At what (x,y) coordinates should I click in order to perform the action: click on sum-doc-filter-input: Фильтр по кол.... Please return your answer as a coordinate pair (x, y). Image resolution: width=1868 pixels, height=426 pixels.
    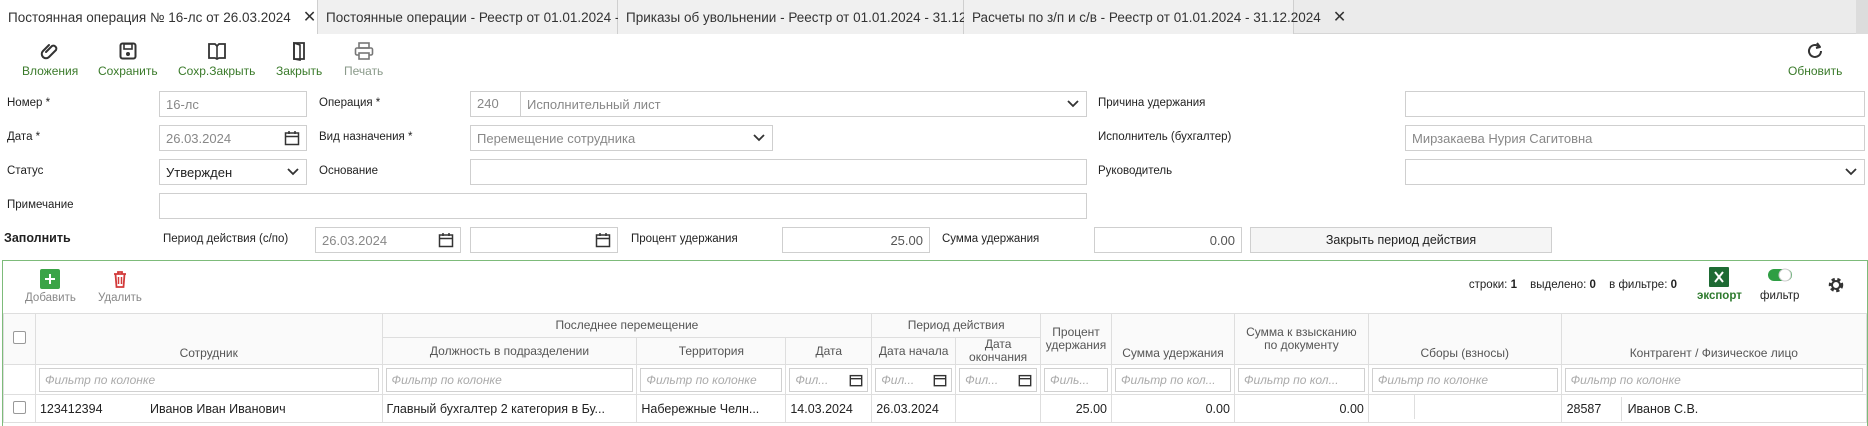
    Looking at the image, I should click on (1301, 379).